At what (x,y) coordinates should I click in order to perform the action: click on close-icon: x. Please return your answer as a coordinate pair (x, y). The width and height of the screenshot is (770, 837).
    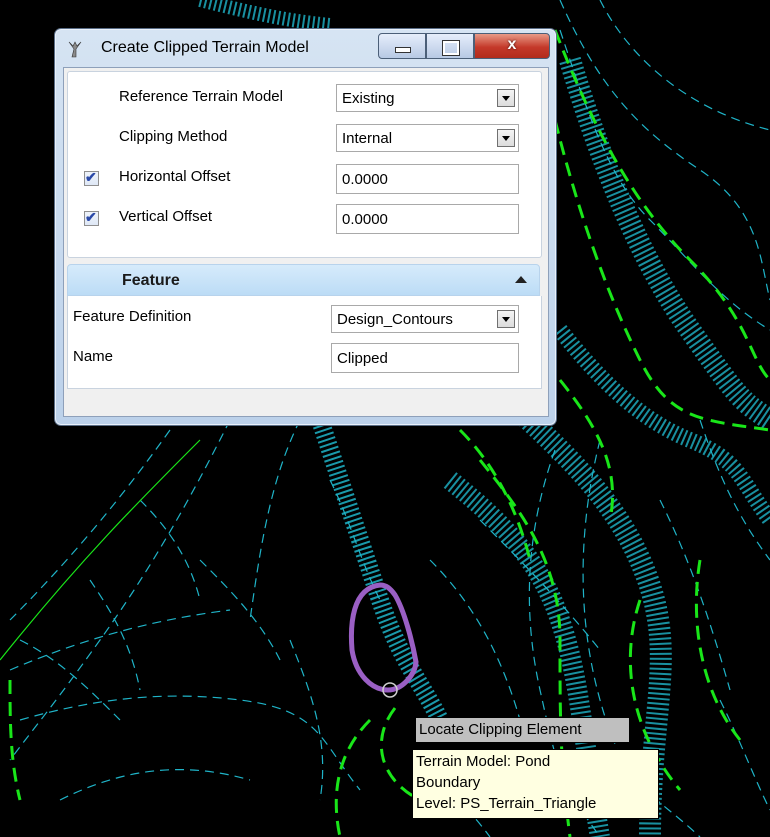
    Looking at the image, I should click on (512, 44).